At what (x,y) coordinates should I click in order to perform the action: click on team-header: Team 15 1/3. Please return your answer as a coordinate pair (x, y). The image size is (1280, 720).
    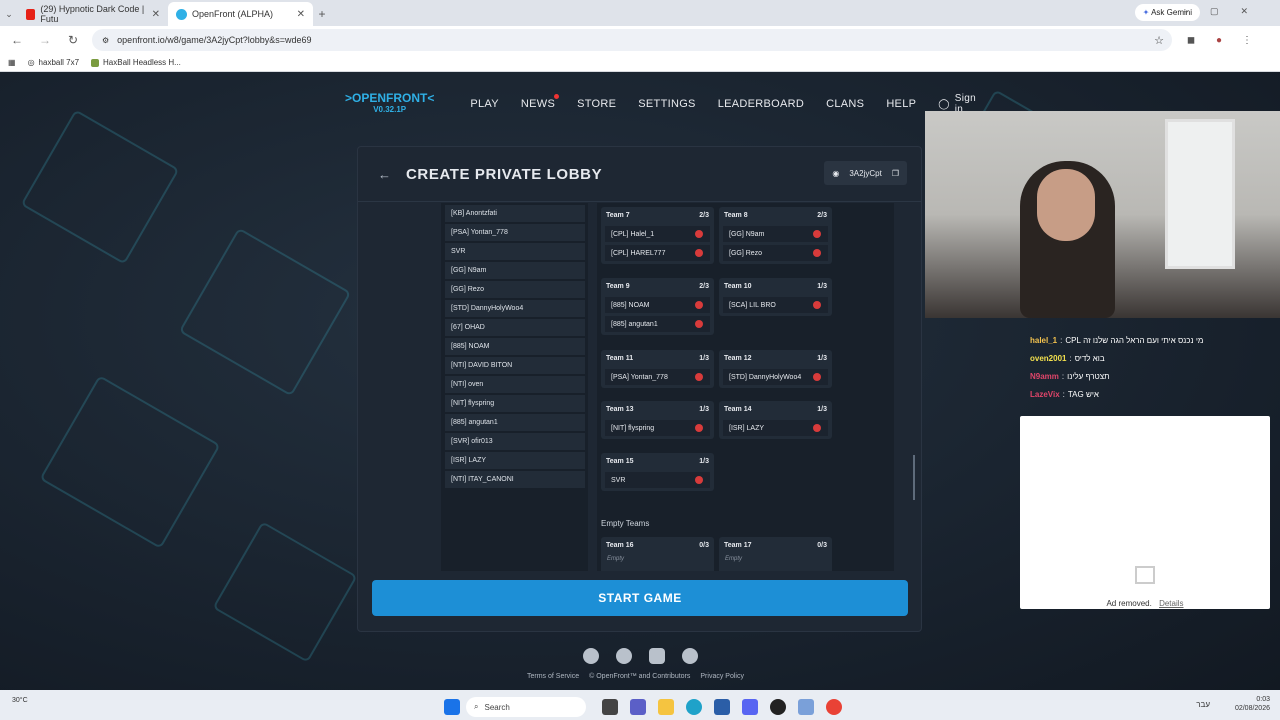
    Looking at the image, I should click on (657, 461).